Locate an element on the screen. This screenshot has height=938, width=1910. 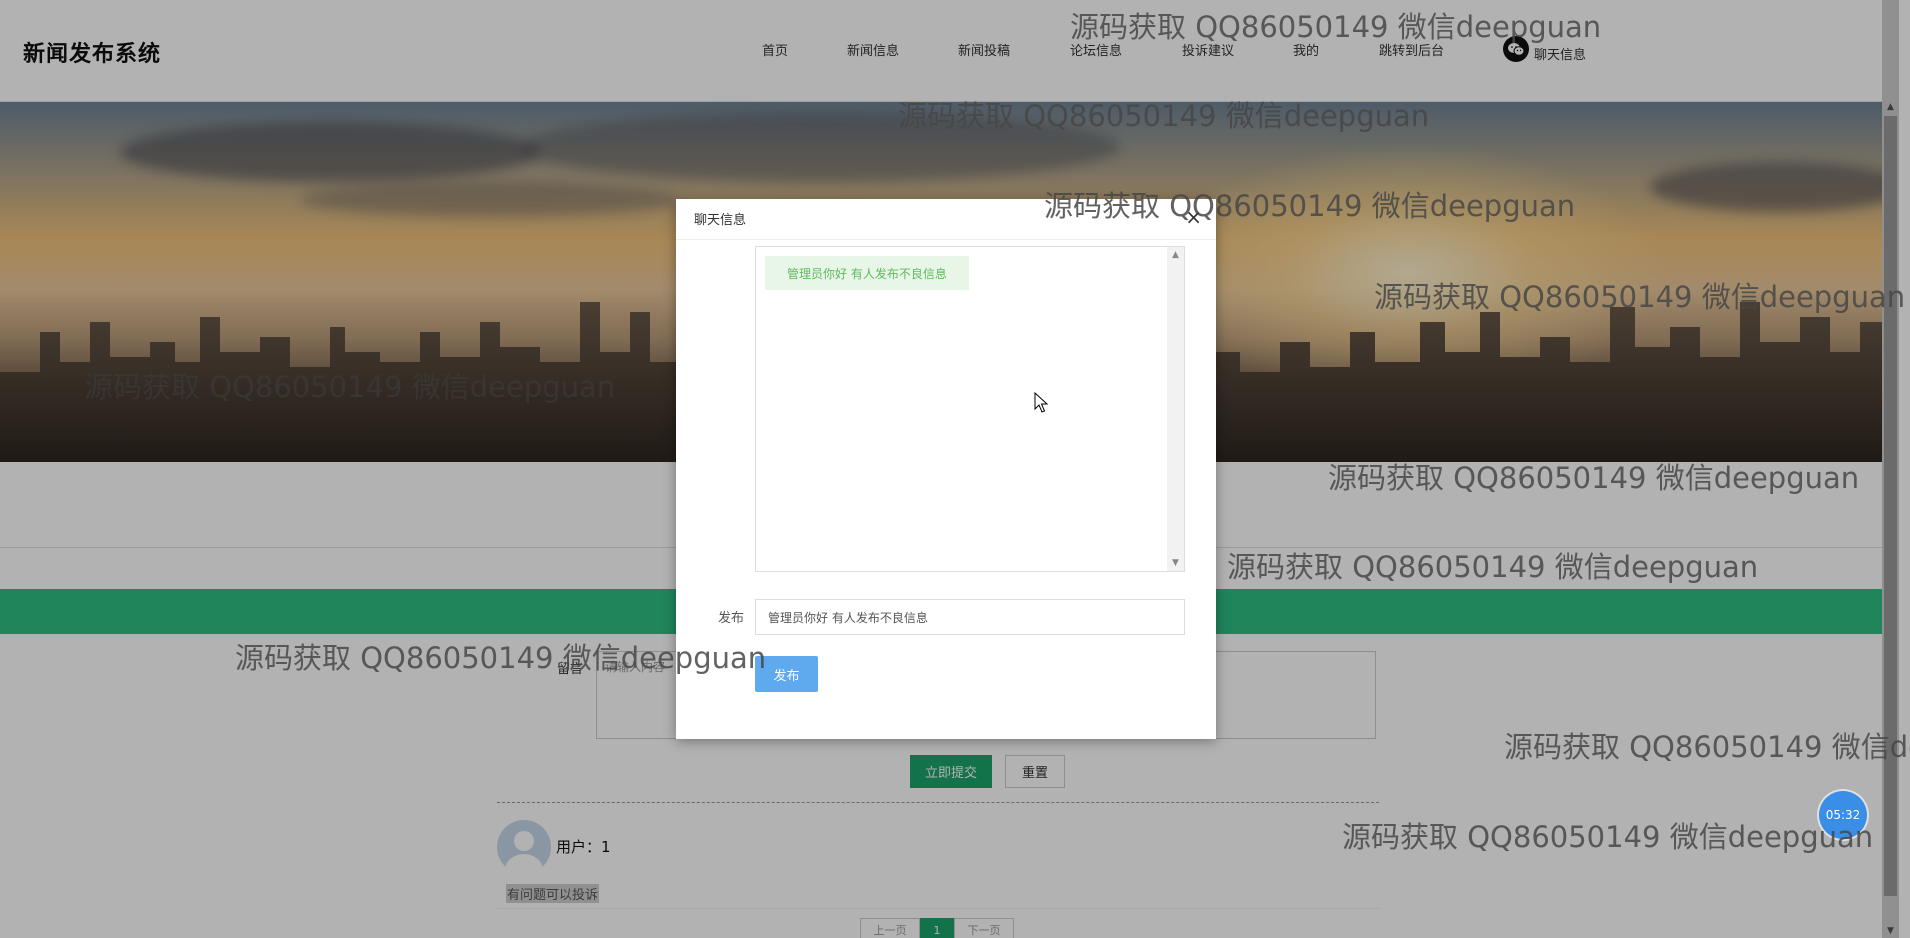
modal-title: 聊天信息 is located at coordinates (720, 220).